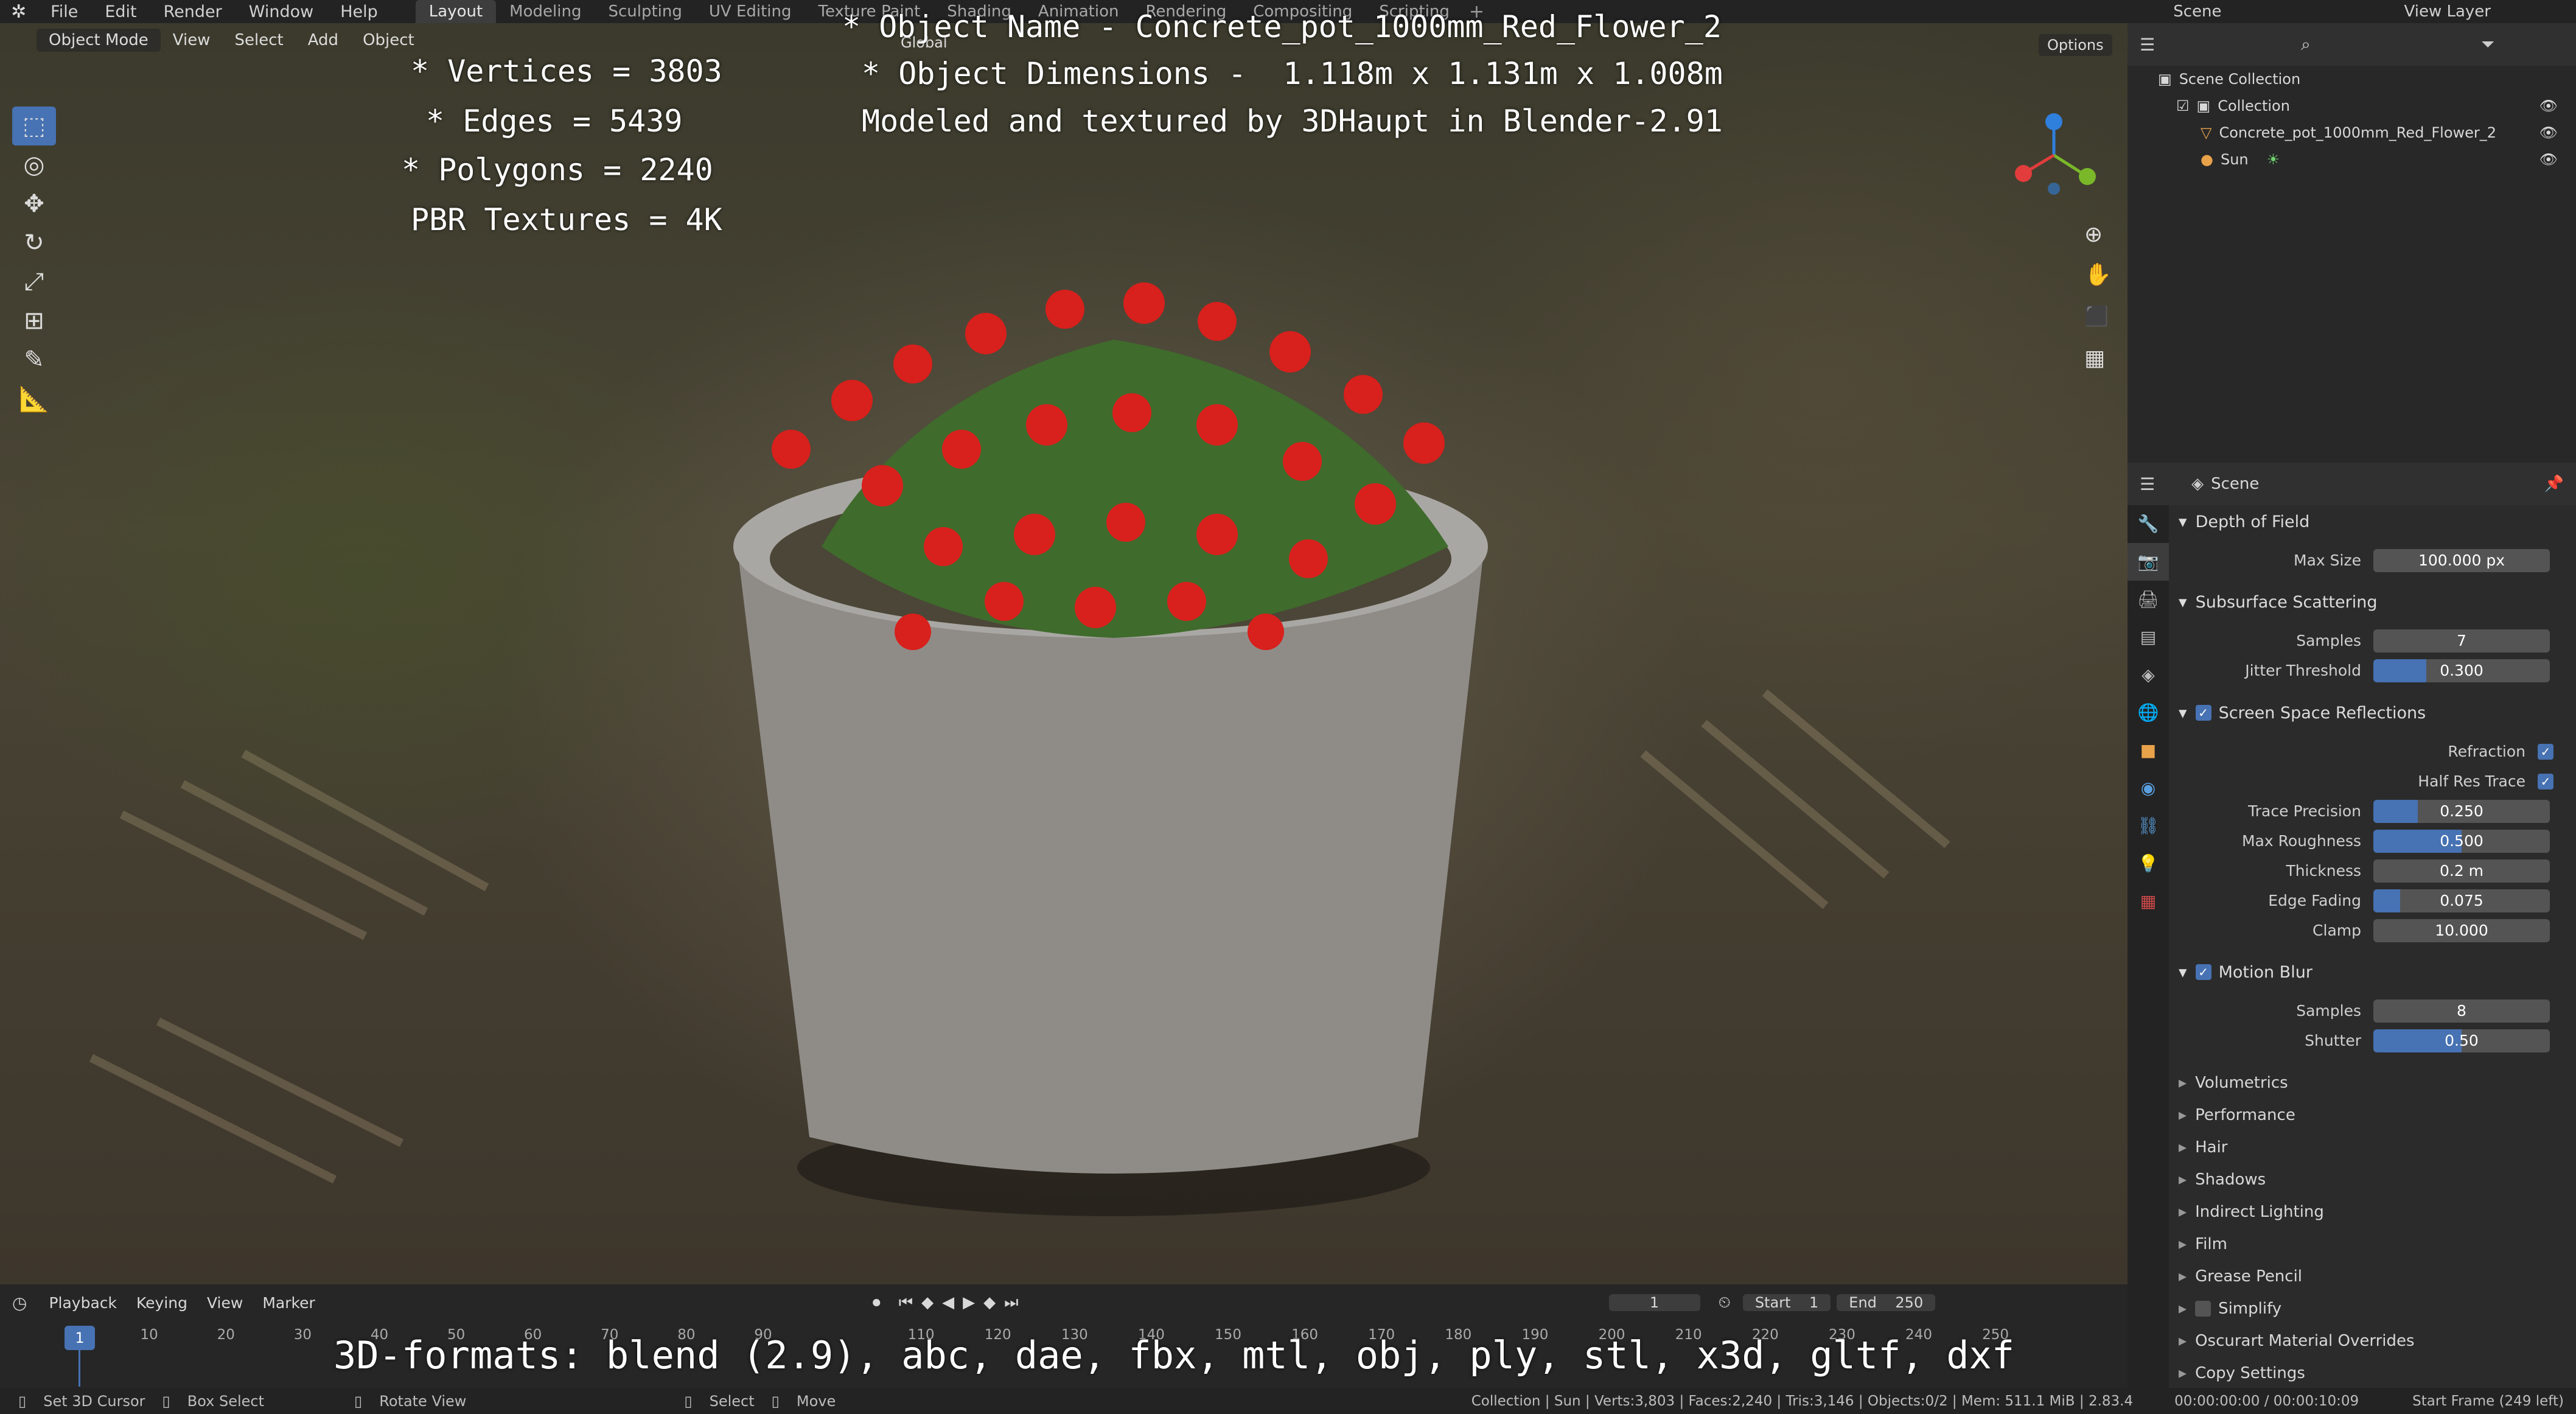  Describe the element at coordinates (120, 11) in the screenshot. I see `menu-edit: Edit` at that location.